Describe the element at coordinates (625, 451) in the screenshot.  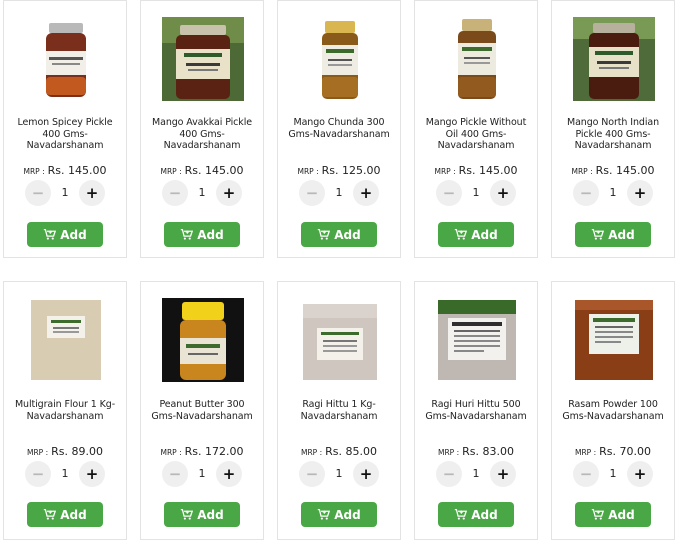
I see `price-value: Rs. 70.00` at that location.